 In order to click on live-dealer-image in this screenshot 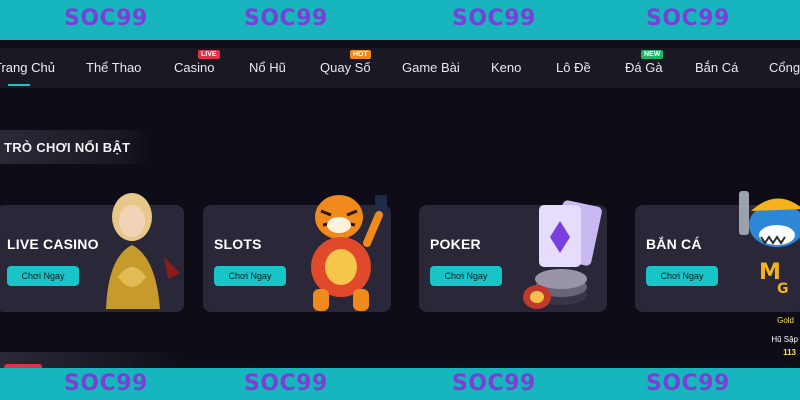, I will do `click(143, 251)`.